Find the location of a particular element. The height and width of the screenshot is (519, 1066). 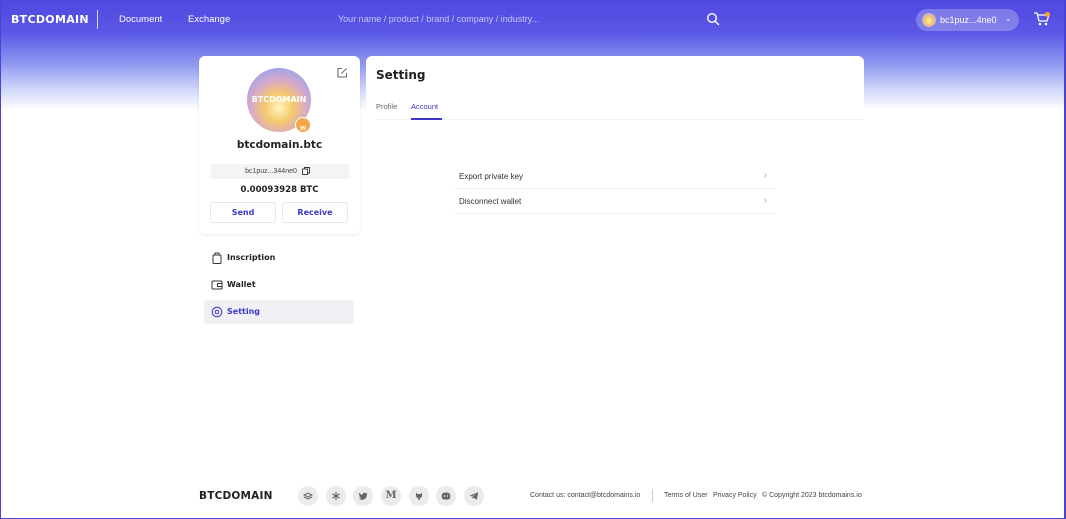

tab-profile: Profile is located at coordinates (386, 106).